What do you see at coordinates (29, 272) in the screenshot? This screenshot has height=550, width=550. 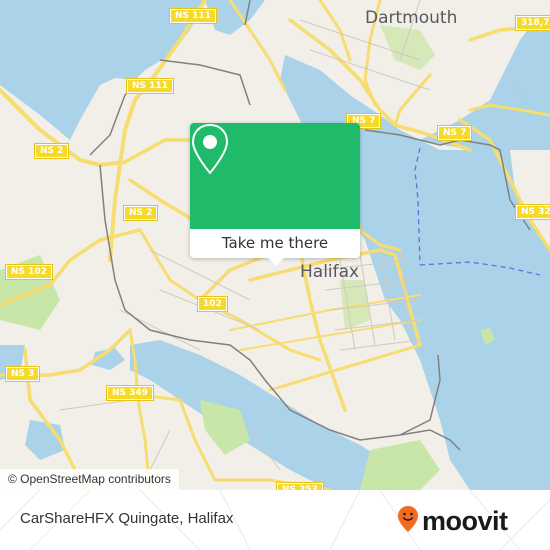 I see `route-shield: NS 102` at bounding box center [29, 272].